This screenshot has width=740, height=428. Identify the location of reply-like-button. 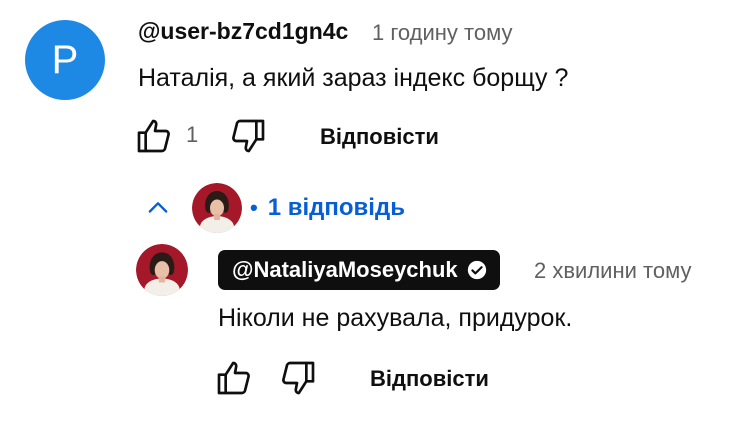
(234, 378).